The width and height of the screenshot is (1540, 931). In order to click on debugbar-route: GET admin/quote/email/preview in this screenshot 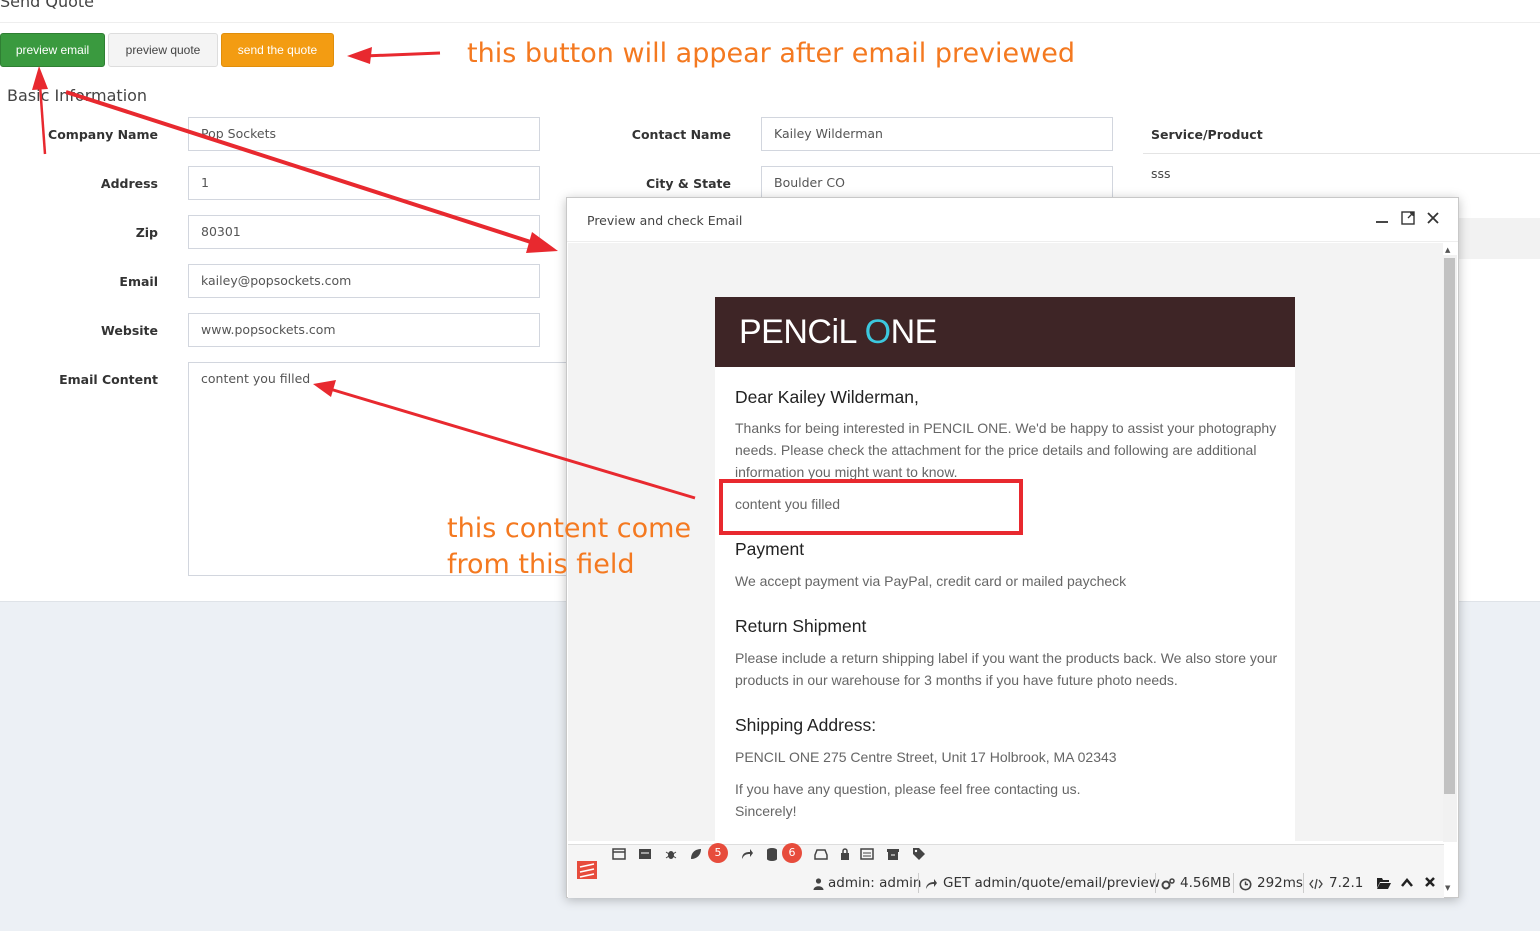, I will do `click(1051, 883)`.